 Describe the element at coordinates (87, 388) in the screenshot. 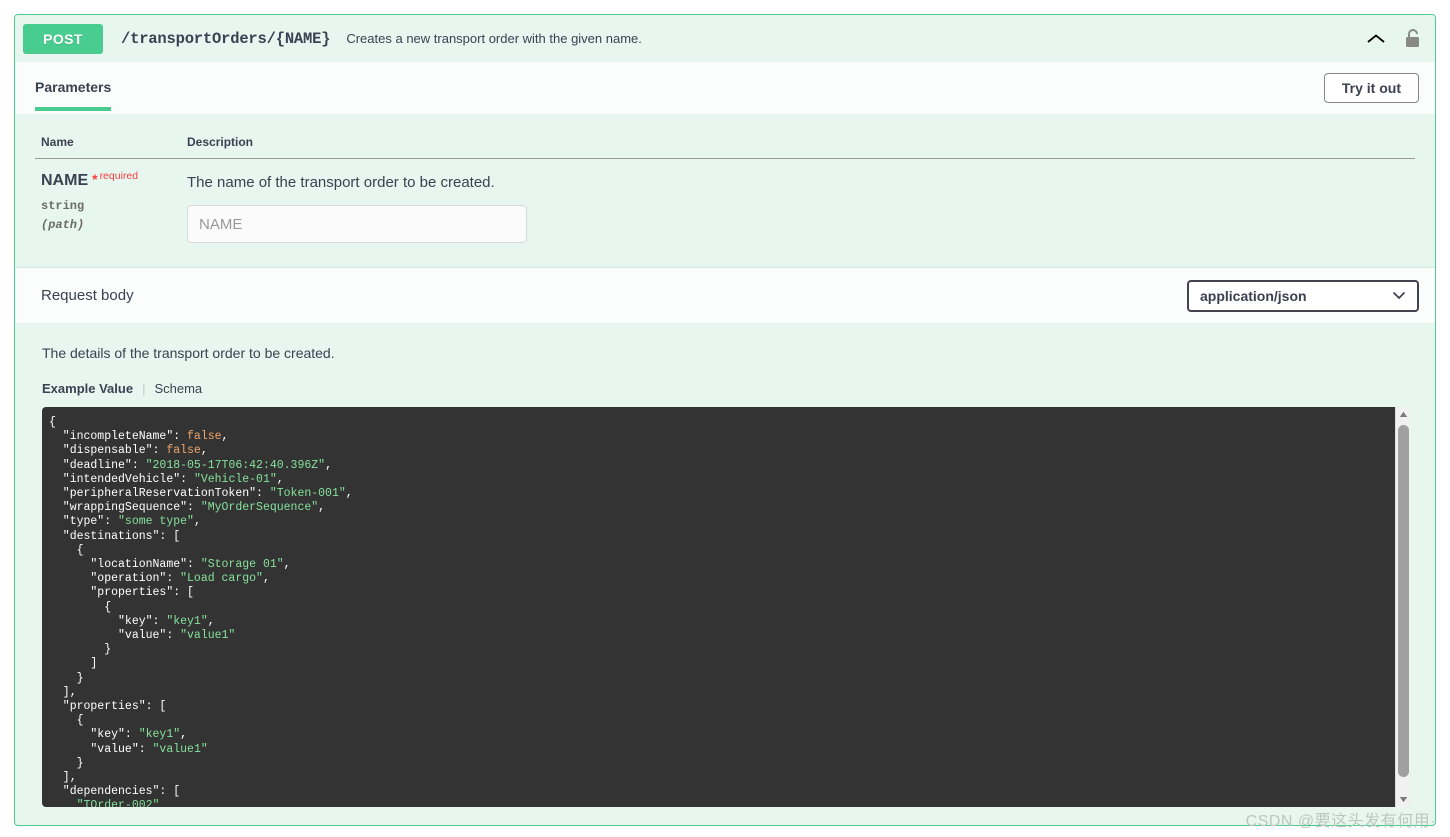

I see `tab-example-value: Example Value` at that location.